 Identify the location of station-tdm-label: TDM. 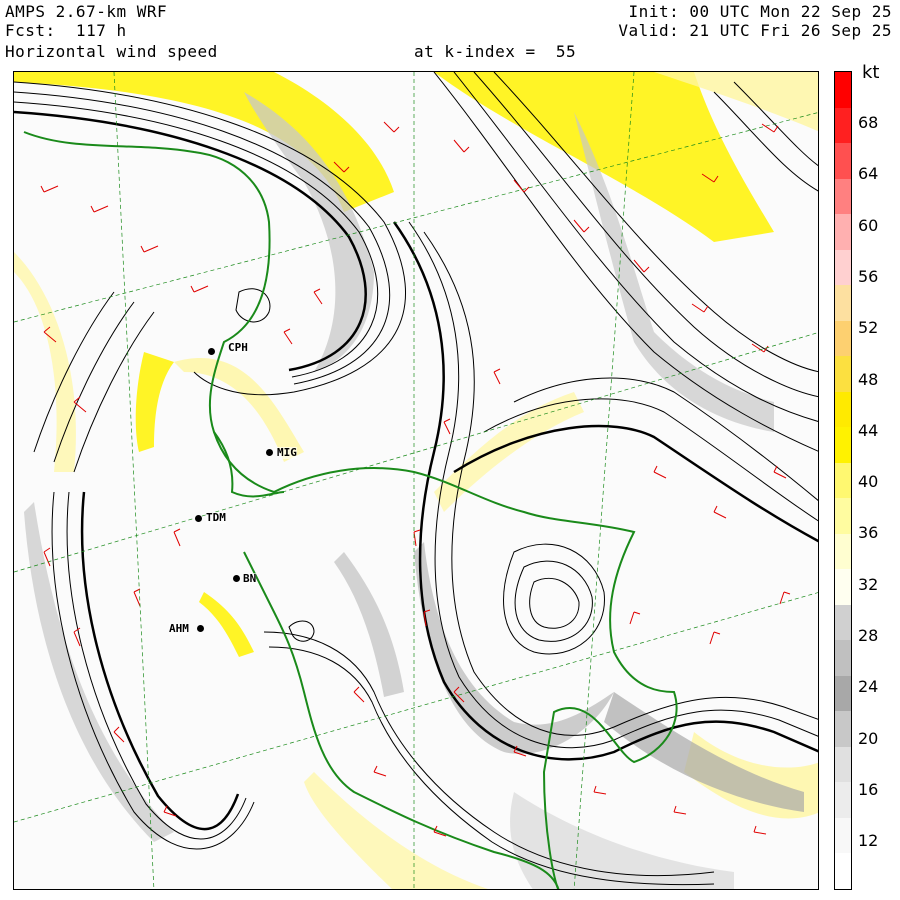
(216, 517).